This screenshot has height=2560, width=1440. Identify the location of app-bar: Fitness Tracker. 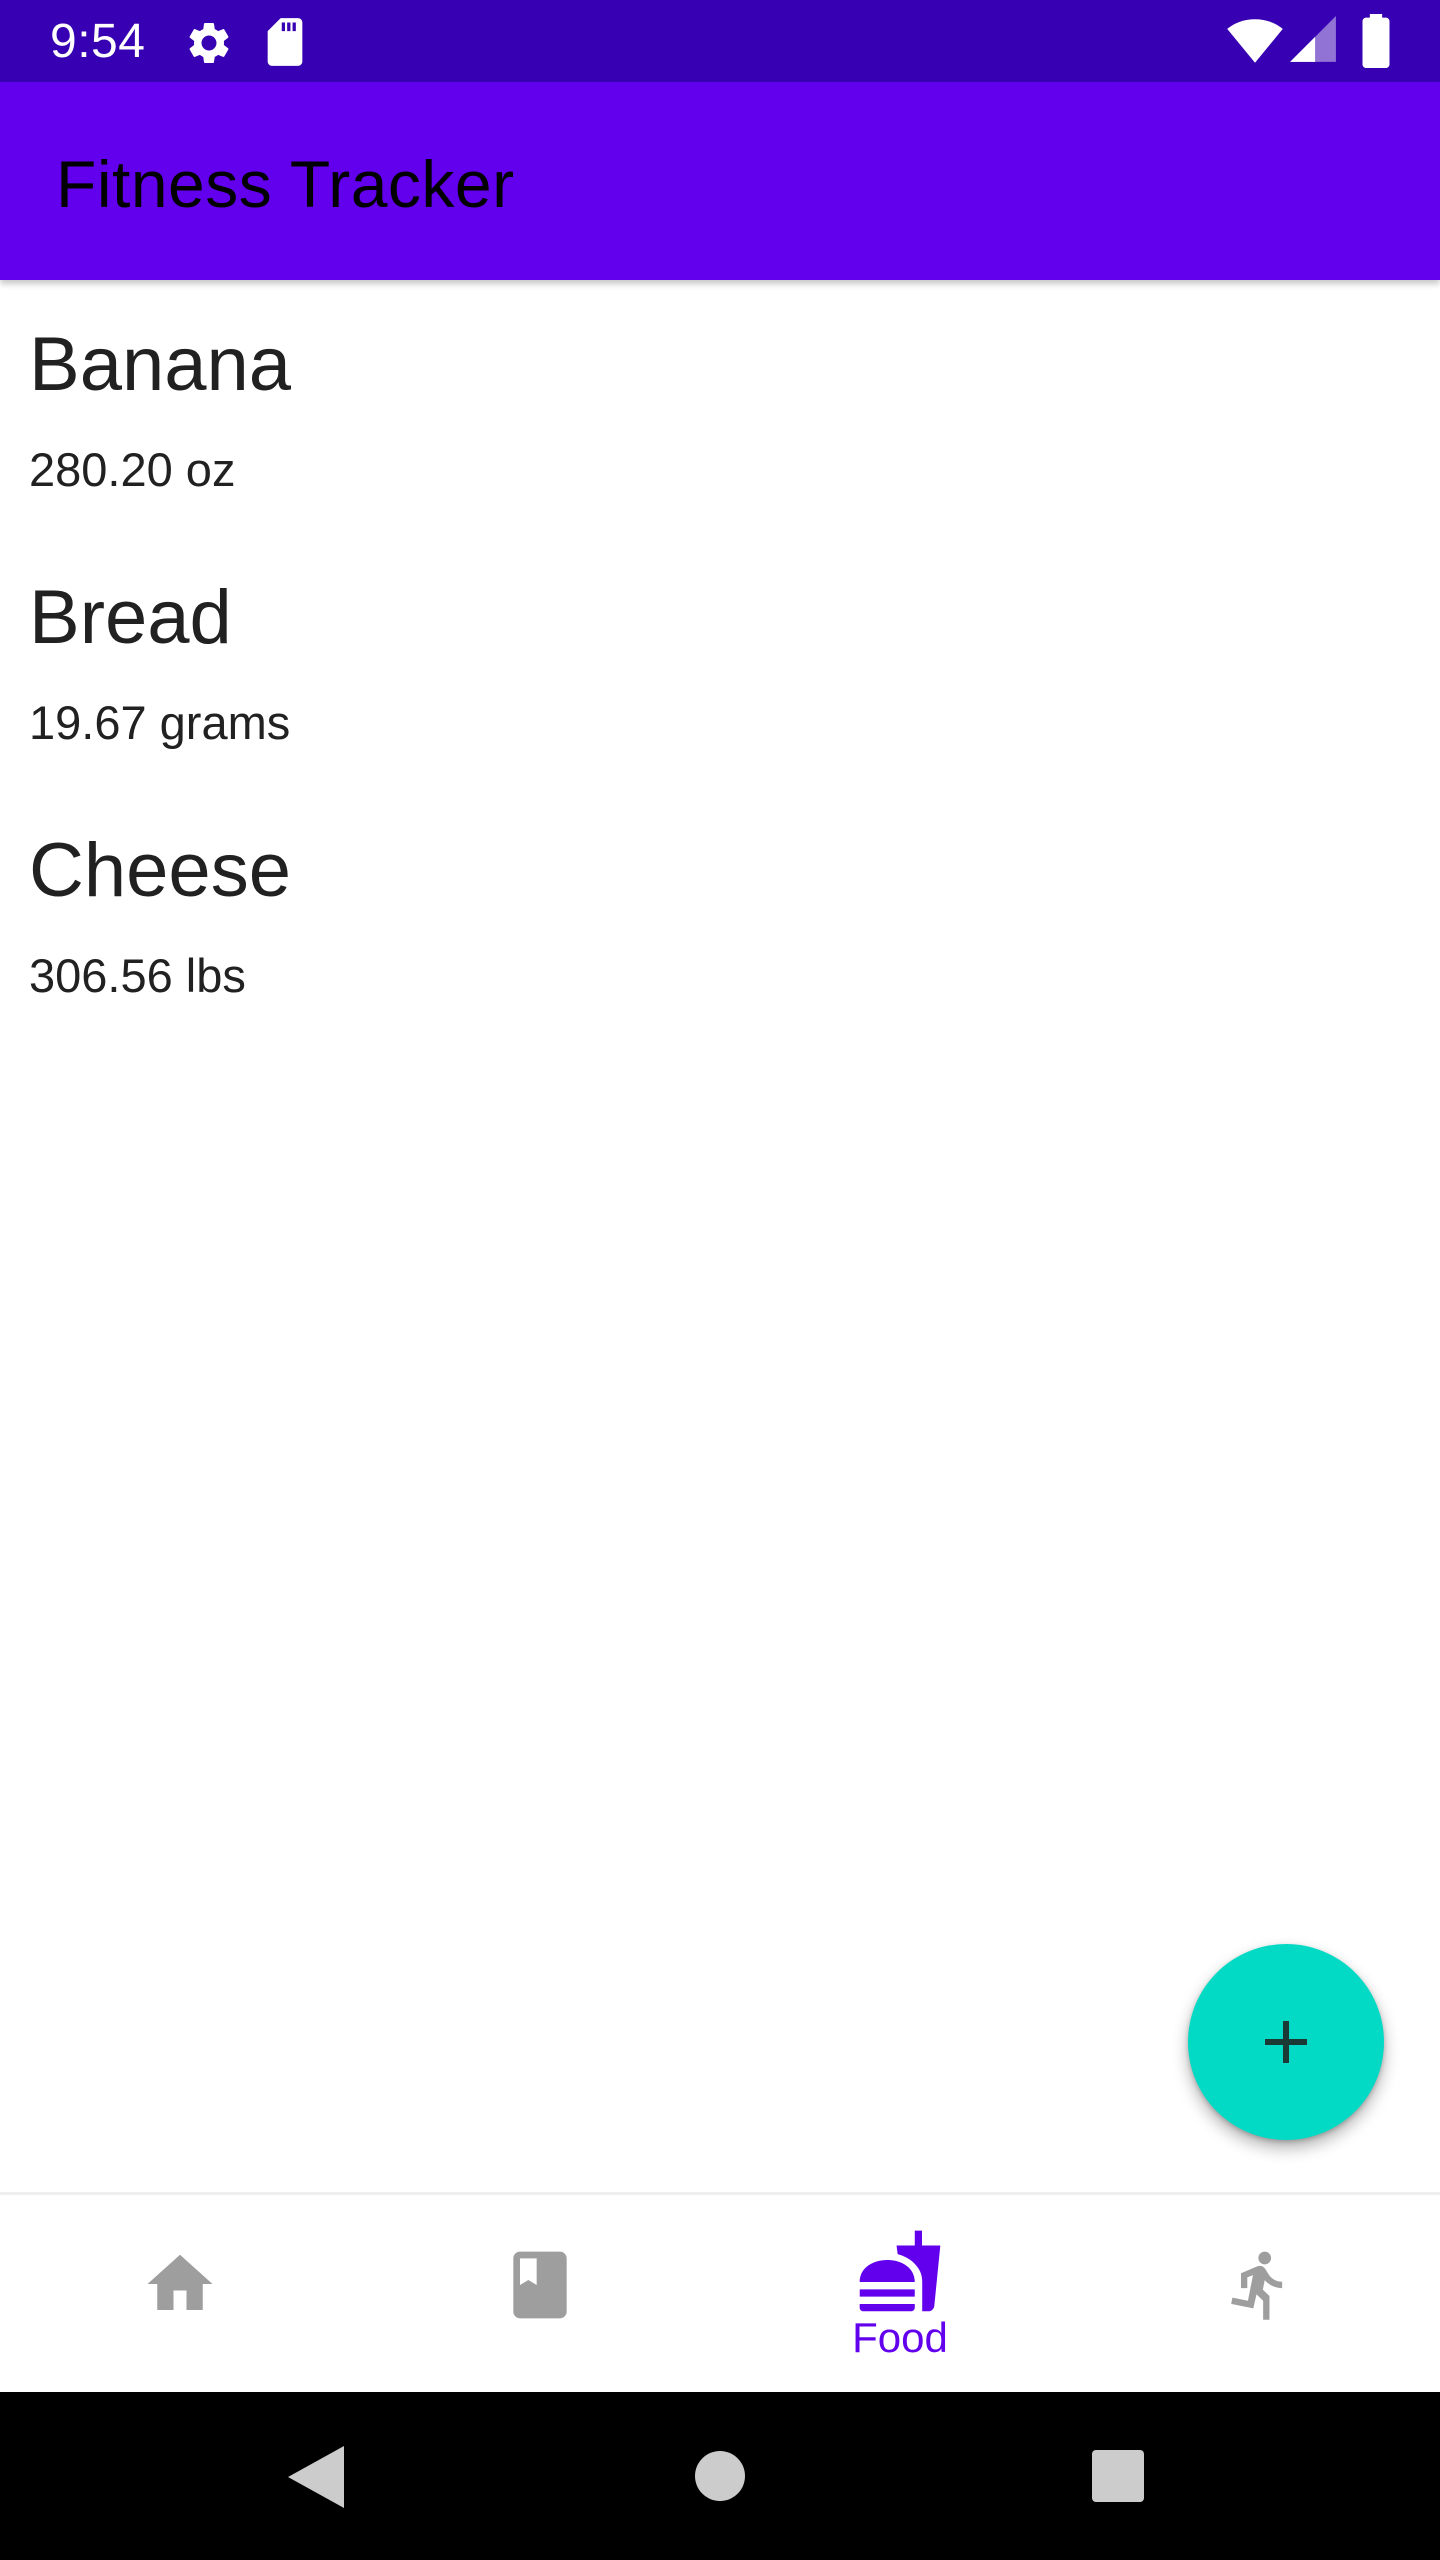
(720, 181).